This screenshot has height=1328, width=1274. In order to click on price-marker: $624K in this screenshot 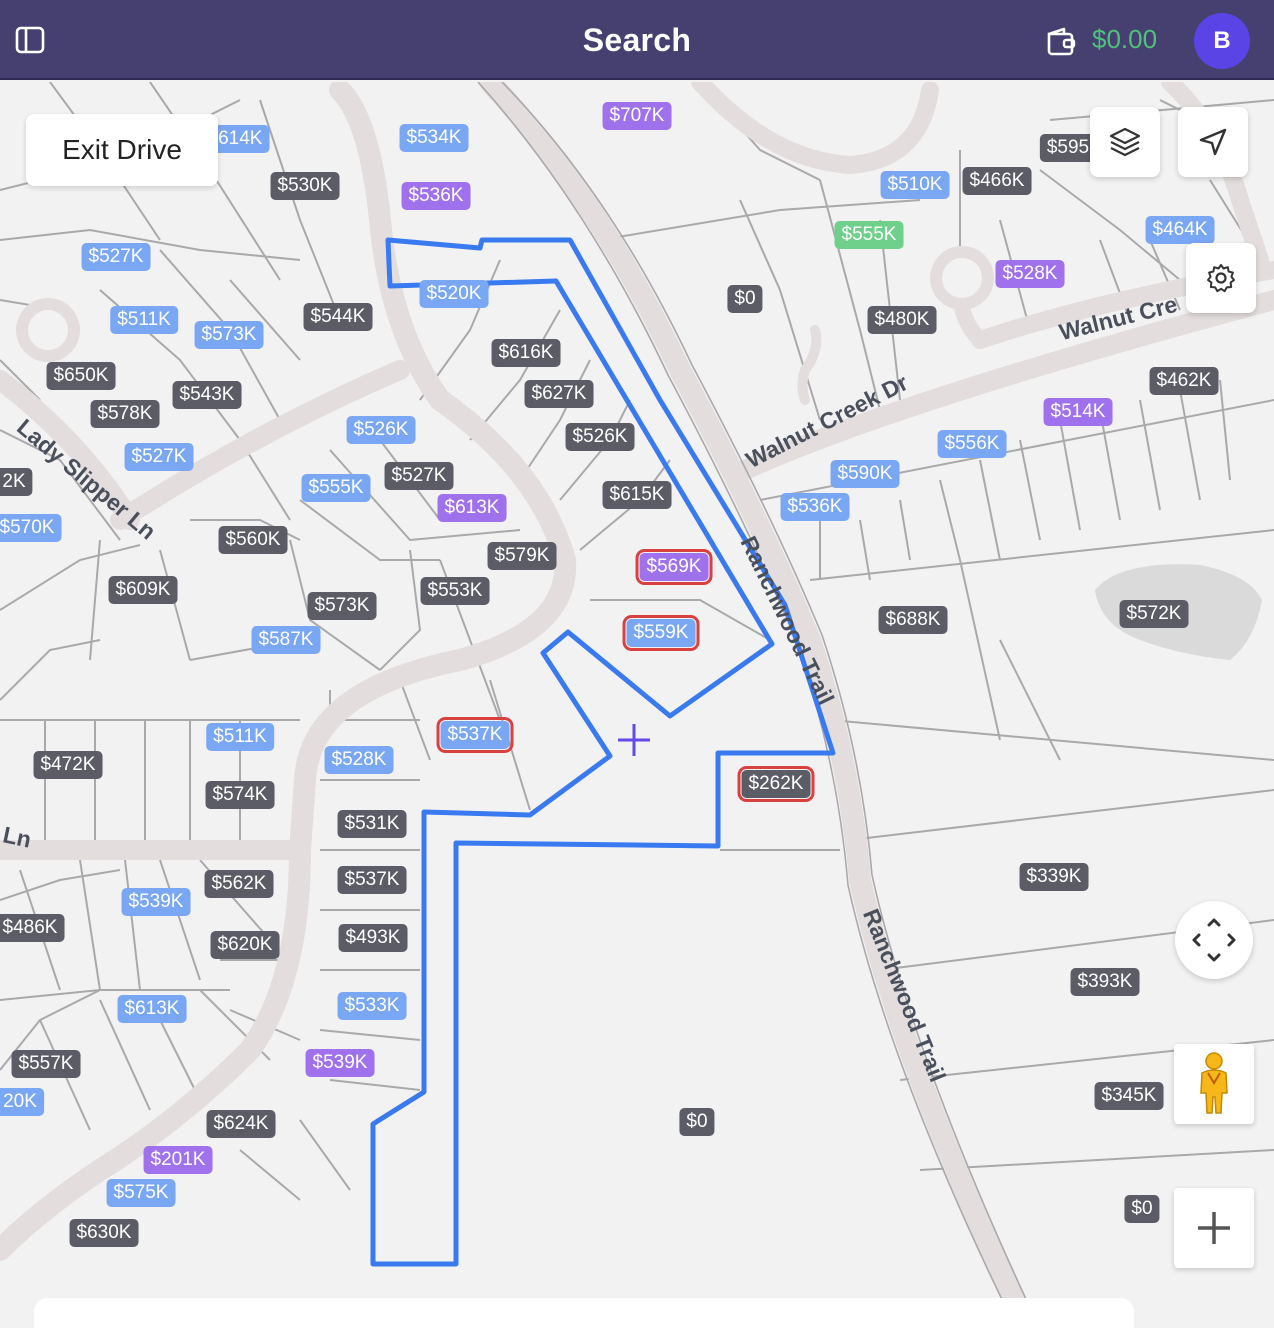, I will do `click(241, 1124)`.